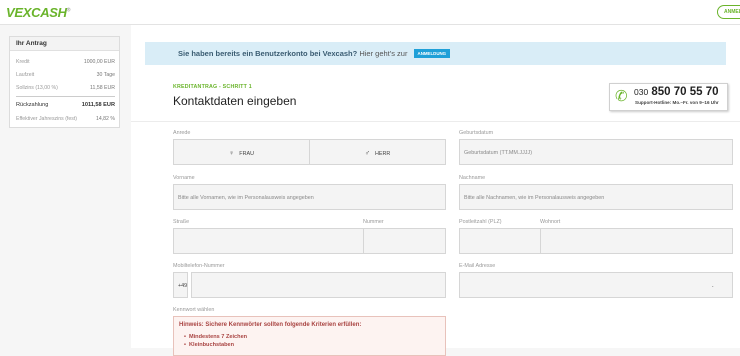  What do you see at coordinates (370, 12) in the screenshot?
I see `top-bar: VEXCASH® ANMELDUNG` at bounding box center [370, 12].